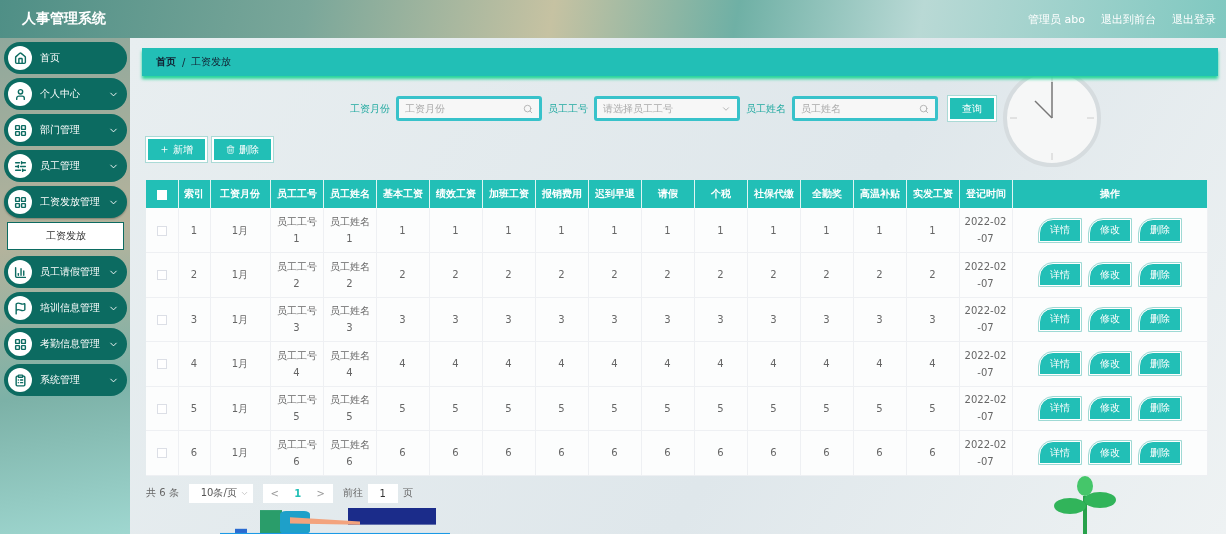 The width and height of the screenshot is (1226, 534). I want to click on sidebar-item: 系统管理, so click(65, 380).